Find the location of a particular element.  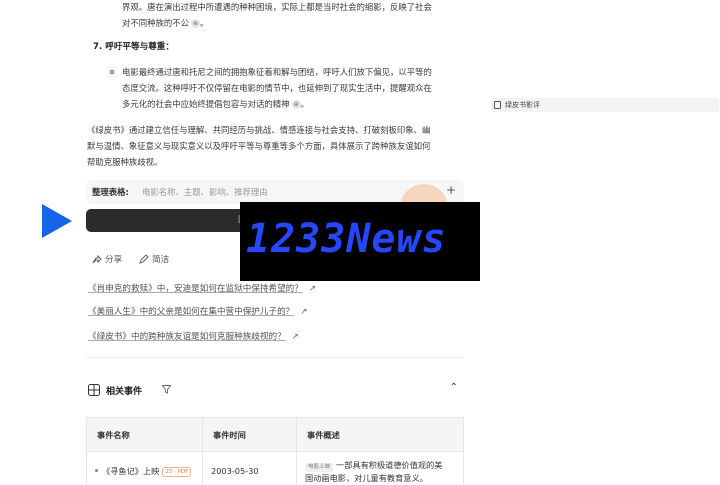

plus-icon: + is located at coordinates (451, 190).